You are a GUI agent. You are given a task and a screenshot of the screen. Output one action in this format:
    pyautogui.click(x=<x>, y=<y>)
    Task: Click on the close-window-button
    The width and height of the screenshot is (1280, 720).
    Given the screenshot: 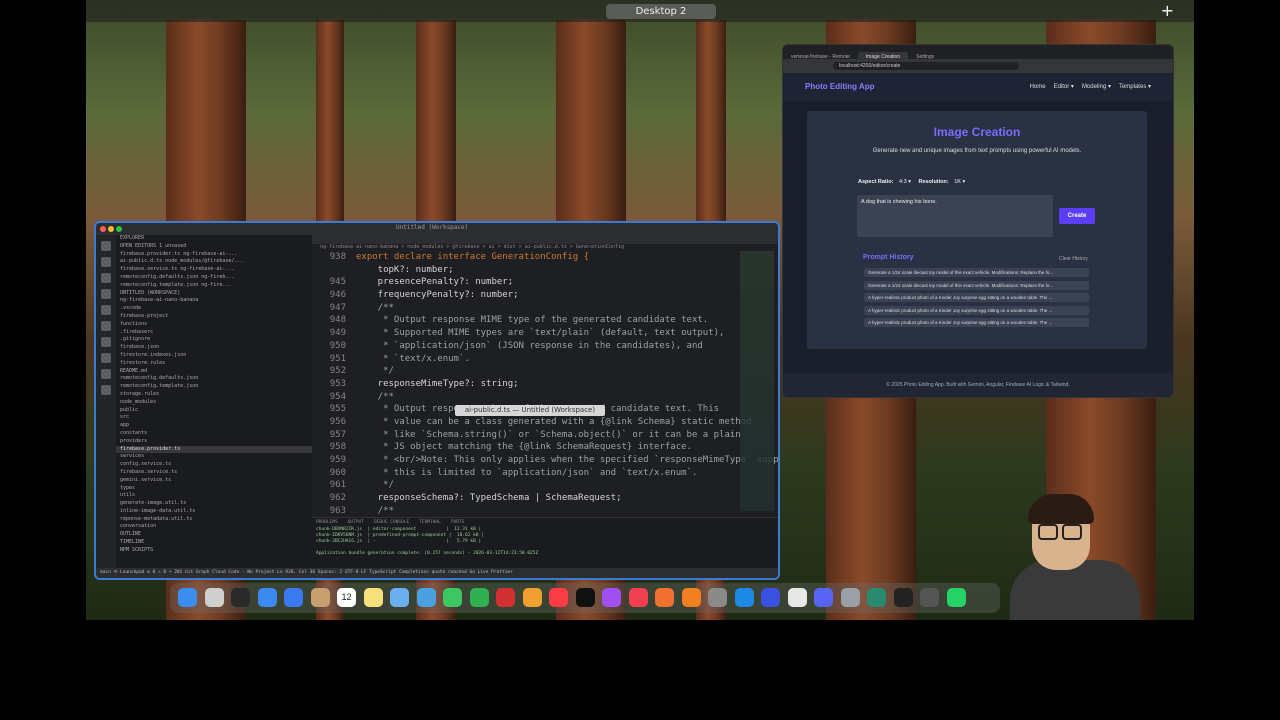 What is the action you would take?
    pyautogui.click(x=103, y=229)
    